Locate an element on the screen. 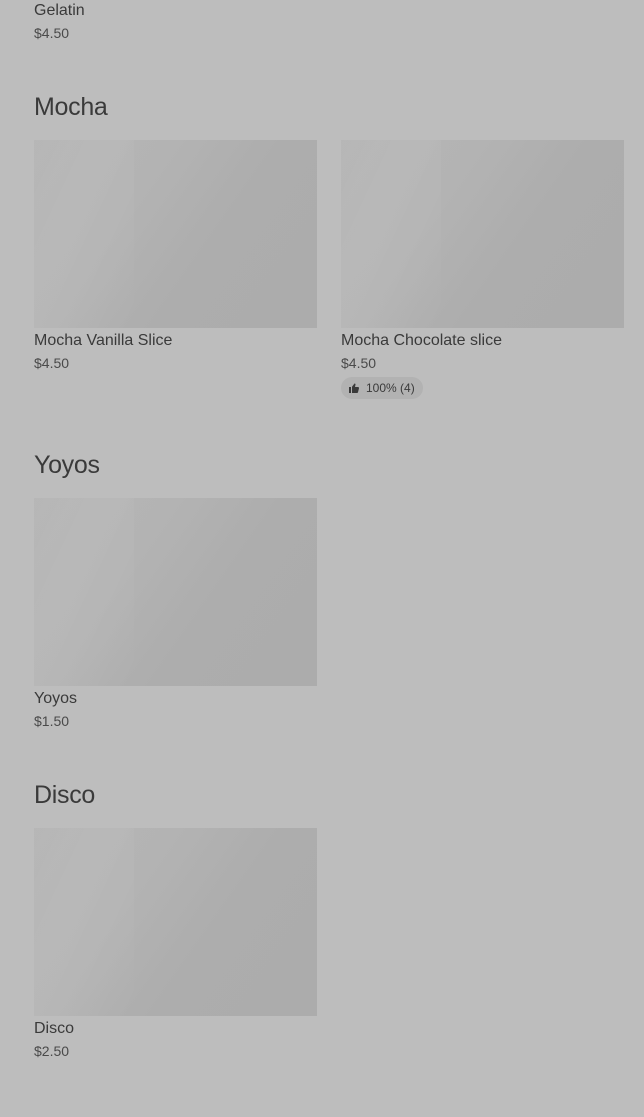 This screenshot has height=1117, width=644. menu-item-mocha-chocolate-slice: Mocha Chocolate slice $4.50 100% (4) is located at coordinates (482, 269).